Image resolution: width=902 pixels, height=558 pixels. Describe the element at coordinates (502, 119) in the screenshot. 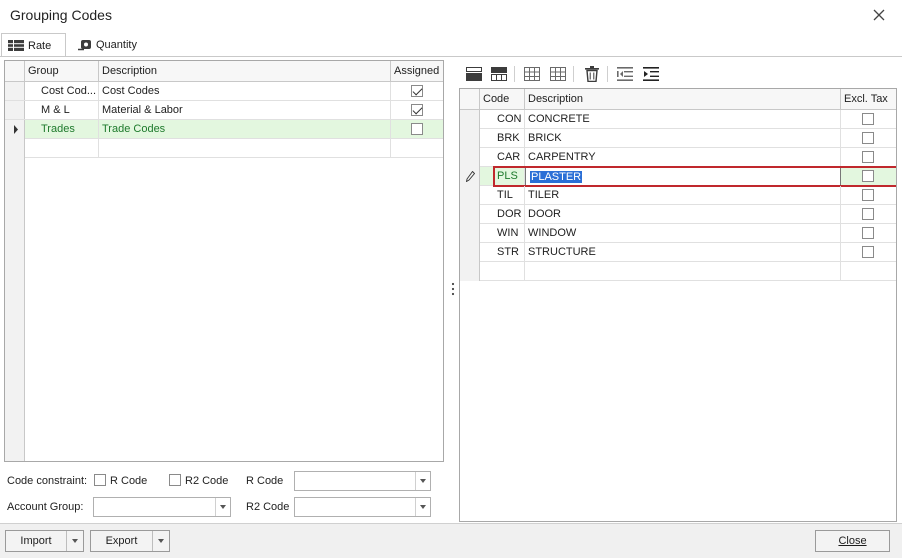

I see `code-cell: CON` at that location.